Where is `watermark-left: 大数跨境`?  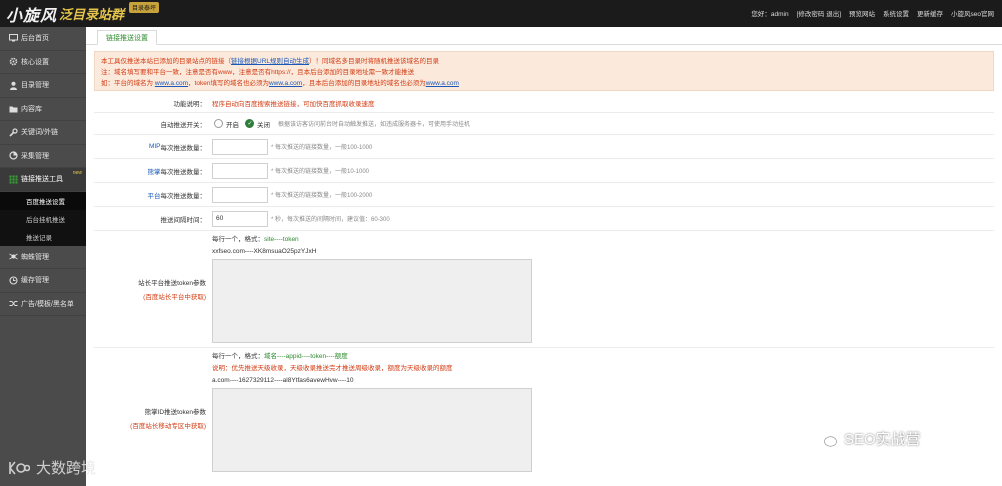 watermark-left: 大数跨境 is located at coordinates (52, 467).